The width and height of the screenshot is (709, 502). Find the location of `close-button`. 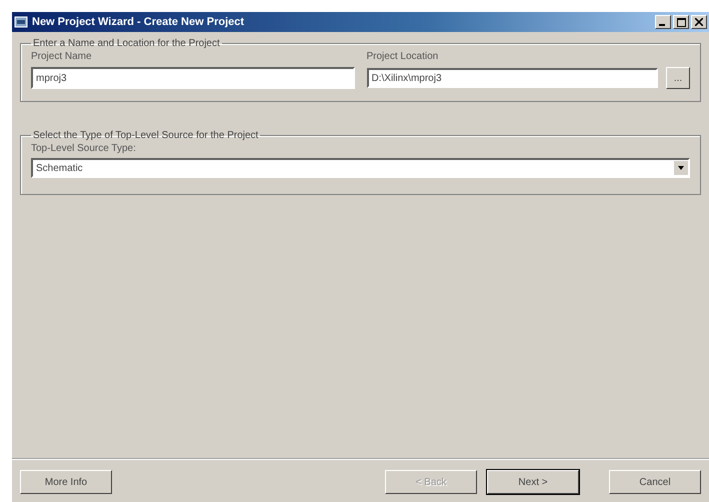

close-button is located at coordinates (699, 22).